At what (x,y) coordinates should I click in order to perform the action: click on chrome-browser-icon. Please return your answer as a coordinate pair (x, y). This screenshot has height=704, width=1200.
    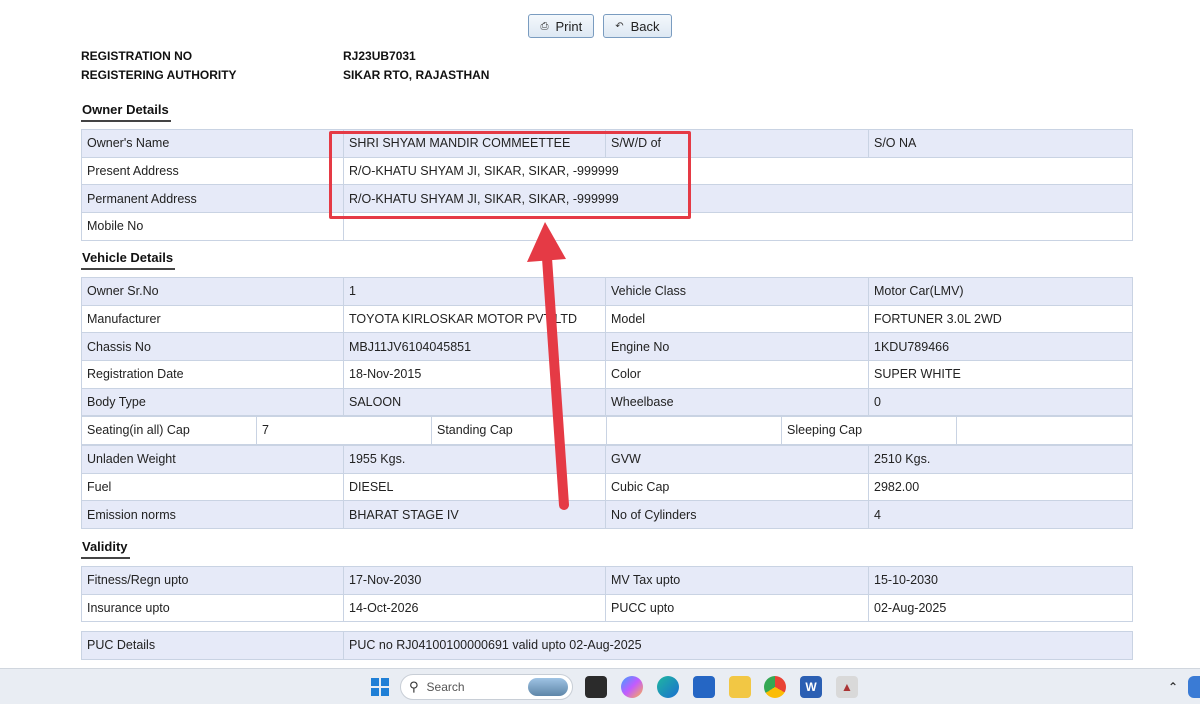
    Looking at the image, I should click on (775, 687).